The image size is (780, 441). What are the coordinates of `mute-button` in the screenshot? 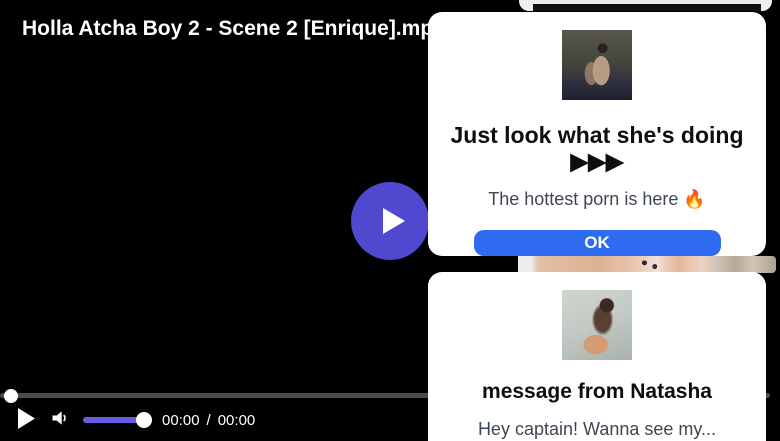 It's located at (60, 418).